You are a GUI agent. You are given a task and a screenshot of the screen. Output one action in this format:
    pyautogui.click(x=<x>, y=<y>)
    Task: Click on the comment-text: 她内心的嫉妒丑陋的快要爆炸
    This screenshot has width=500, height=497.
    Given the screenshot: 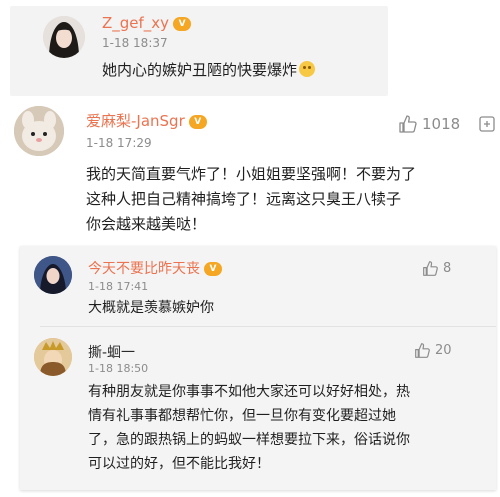 What is the action you would take?
    pyautogui.click(x=209, y=70)
    